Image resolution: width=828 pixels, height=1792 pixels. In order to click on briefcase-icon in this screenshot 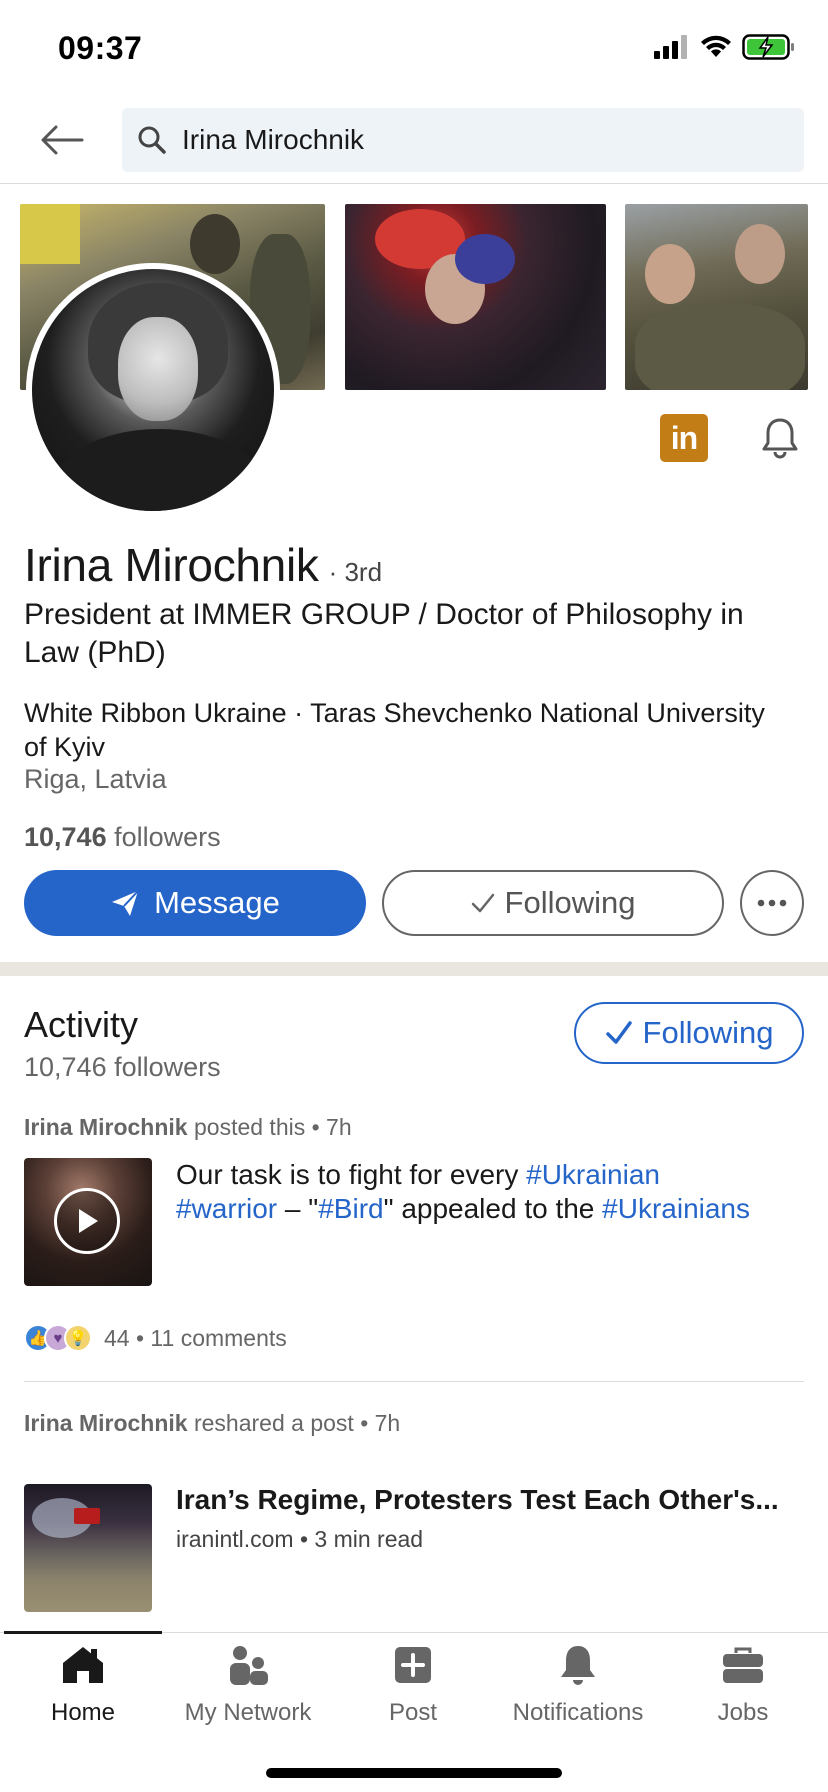, I will do `click(743, 1665)`.